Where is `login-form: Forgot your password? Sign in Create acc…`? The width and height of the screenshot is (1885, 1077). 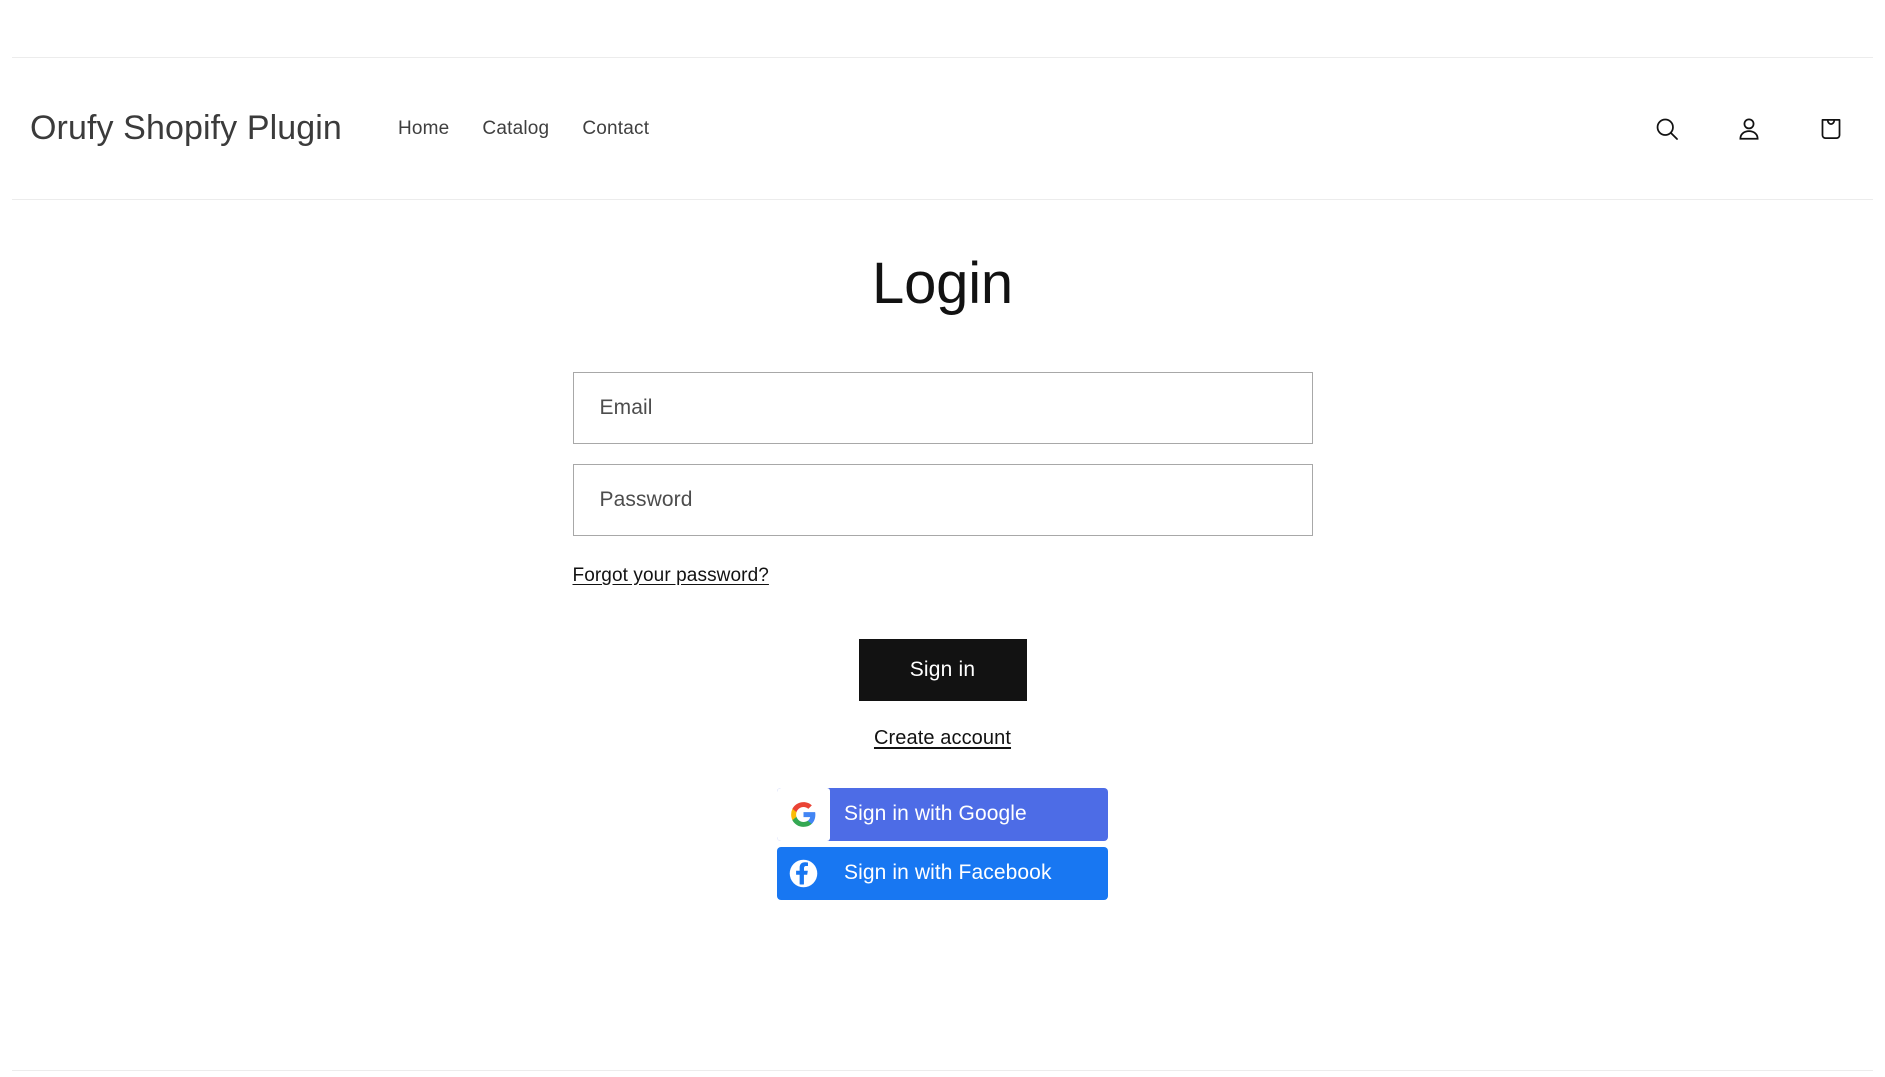
login-form: Forgot your password? Sign in Create acc… is located at coordinates (942, 560).